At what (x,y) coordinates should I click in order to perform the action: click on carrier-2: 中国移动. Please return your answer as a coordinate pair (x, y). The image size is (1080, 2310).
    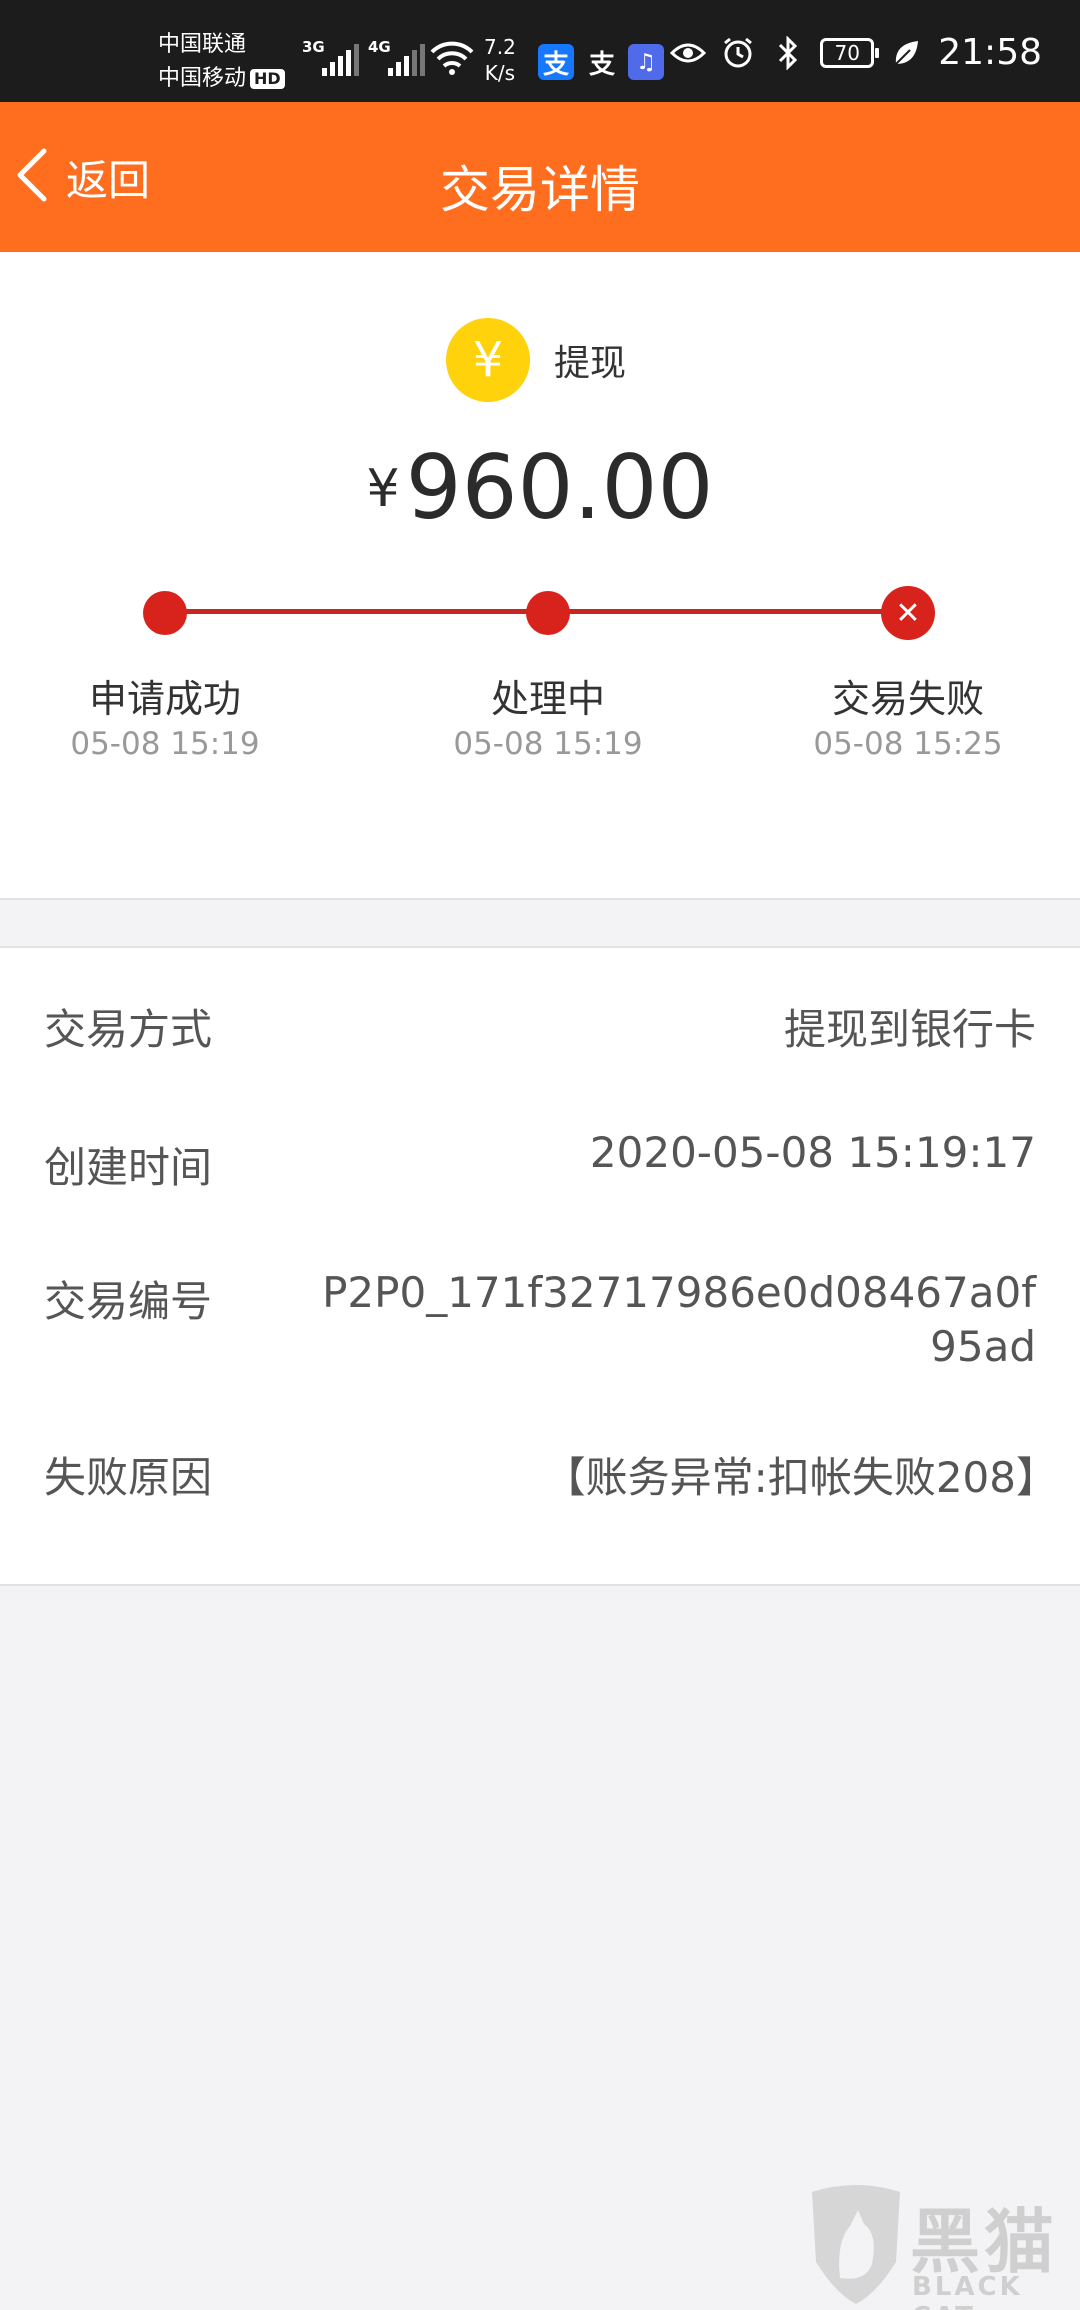
    Looking at the image, I should click on (202, 78).